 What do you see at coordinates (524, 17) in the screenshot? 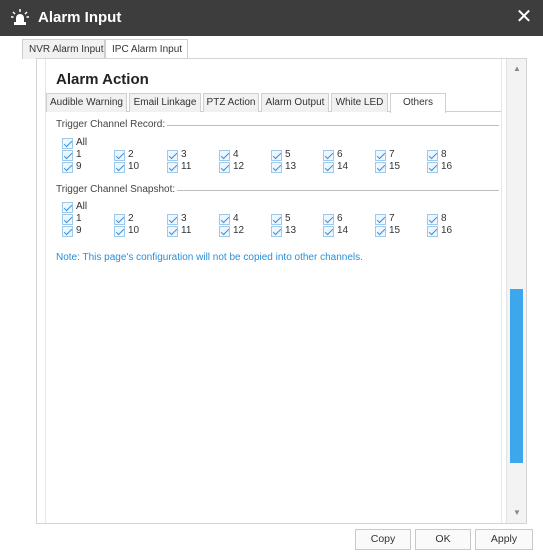
I see `close-icon: ✕` at bounding box center [524, 17].